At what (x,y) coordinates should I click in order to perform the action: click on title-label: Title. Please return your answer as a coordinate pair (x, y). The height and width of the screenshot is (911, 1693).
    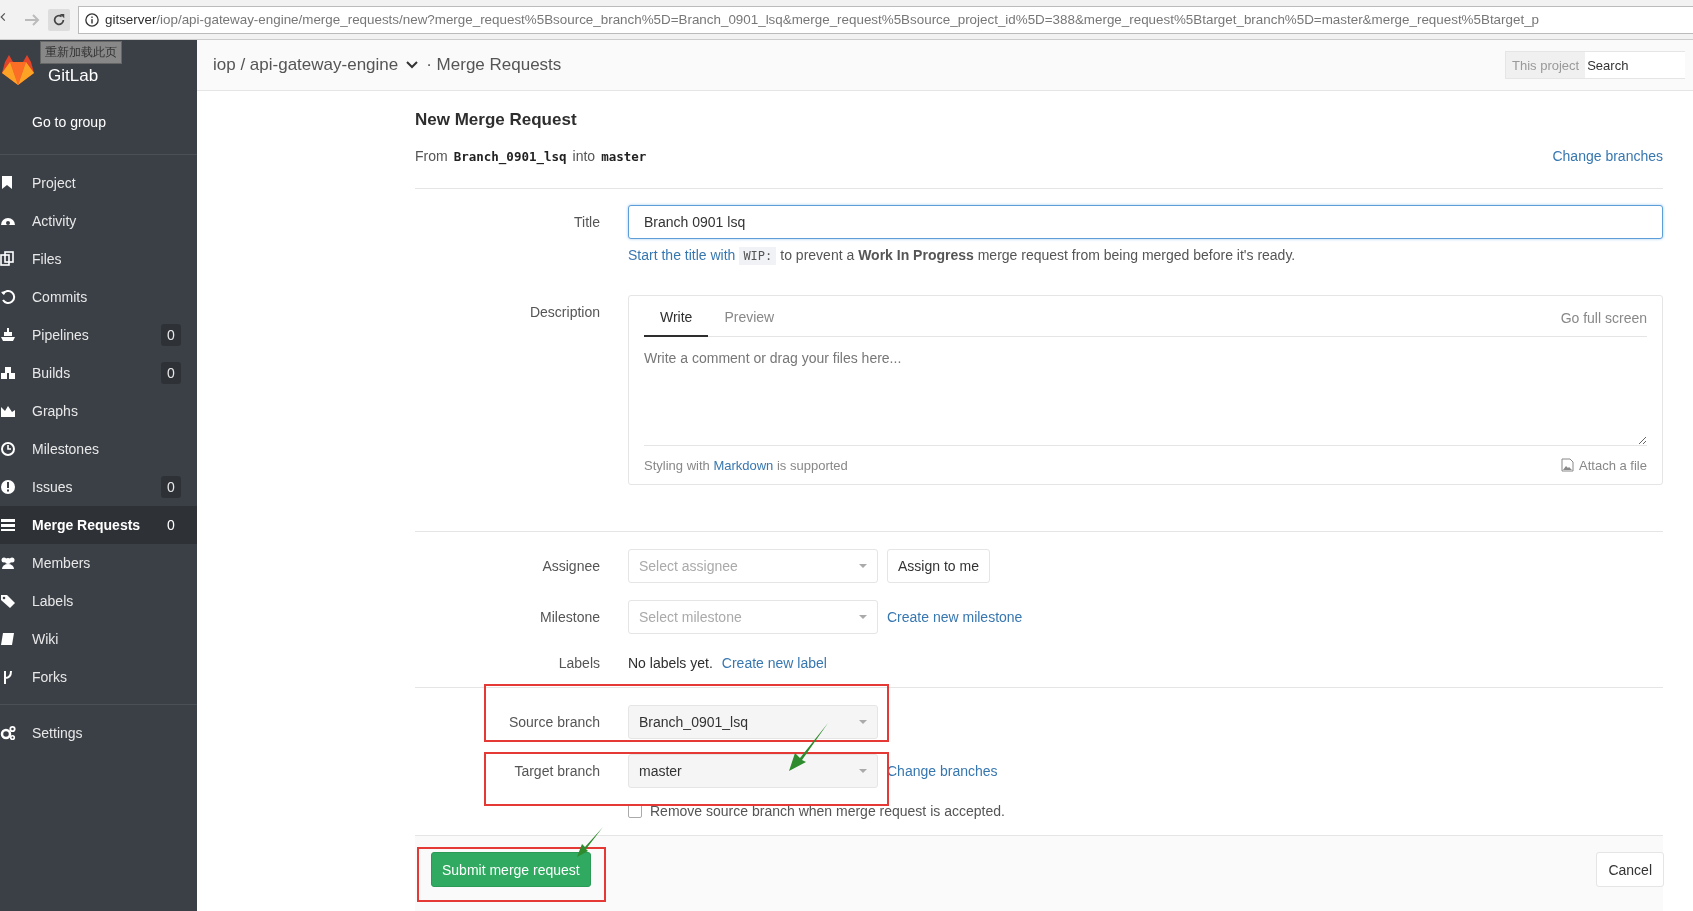
    Looking at the image, I should click on (586, 221).